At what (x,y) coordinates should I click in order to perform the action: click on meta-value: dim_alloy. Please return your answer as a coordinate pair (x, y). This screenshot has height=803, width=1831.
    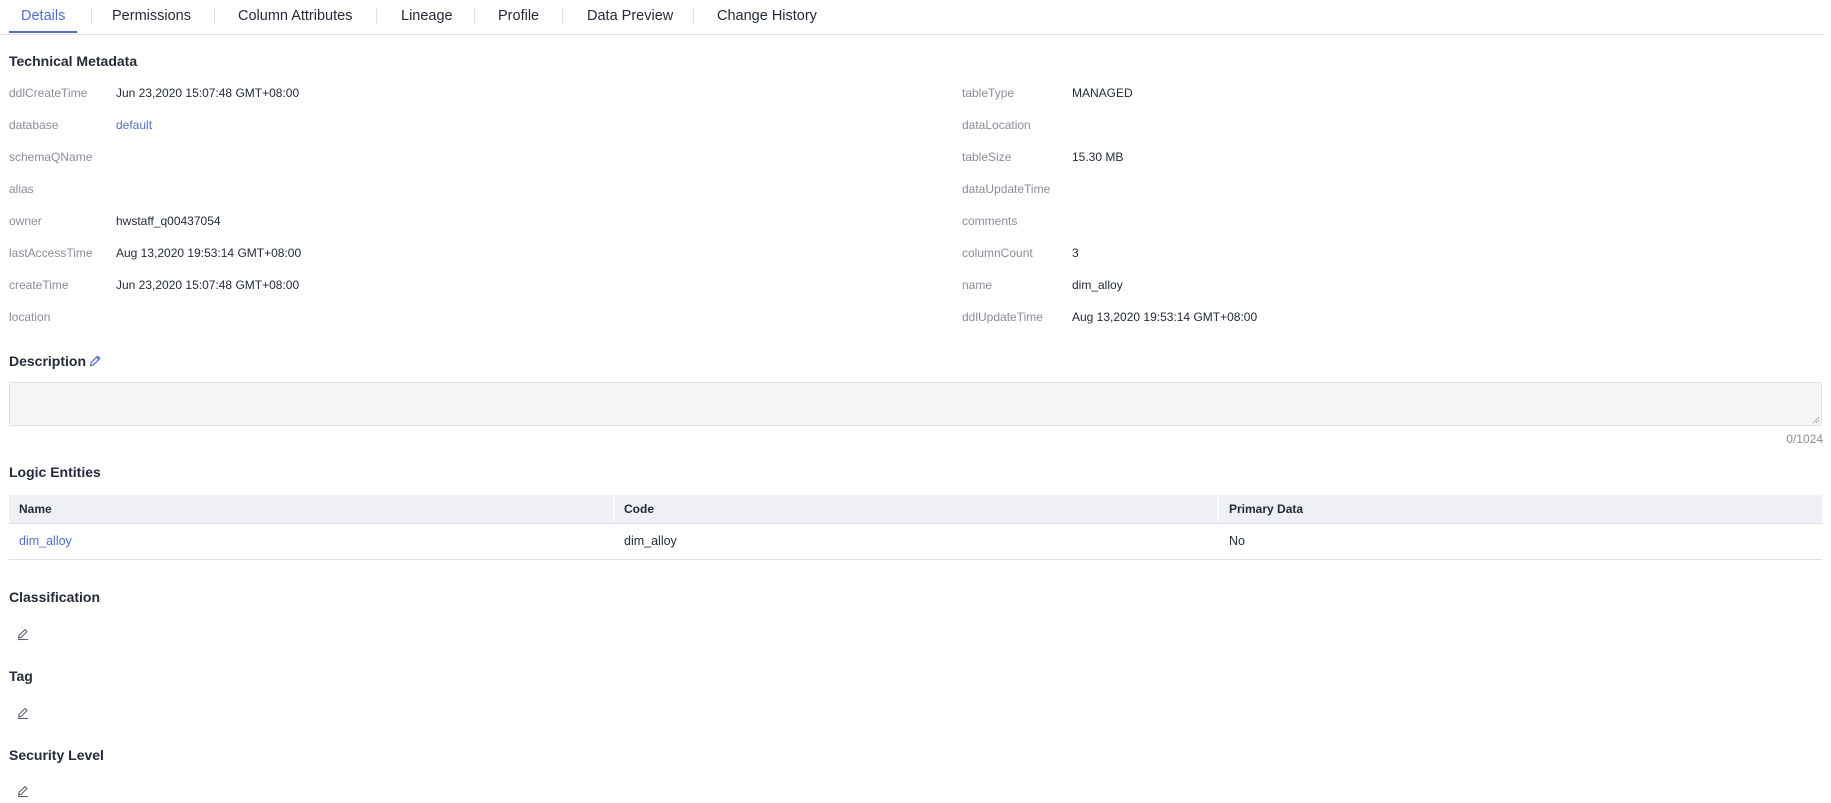
    Looking at the image, I should click on (1097, 285).